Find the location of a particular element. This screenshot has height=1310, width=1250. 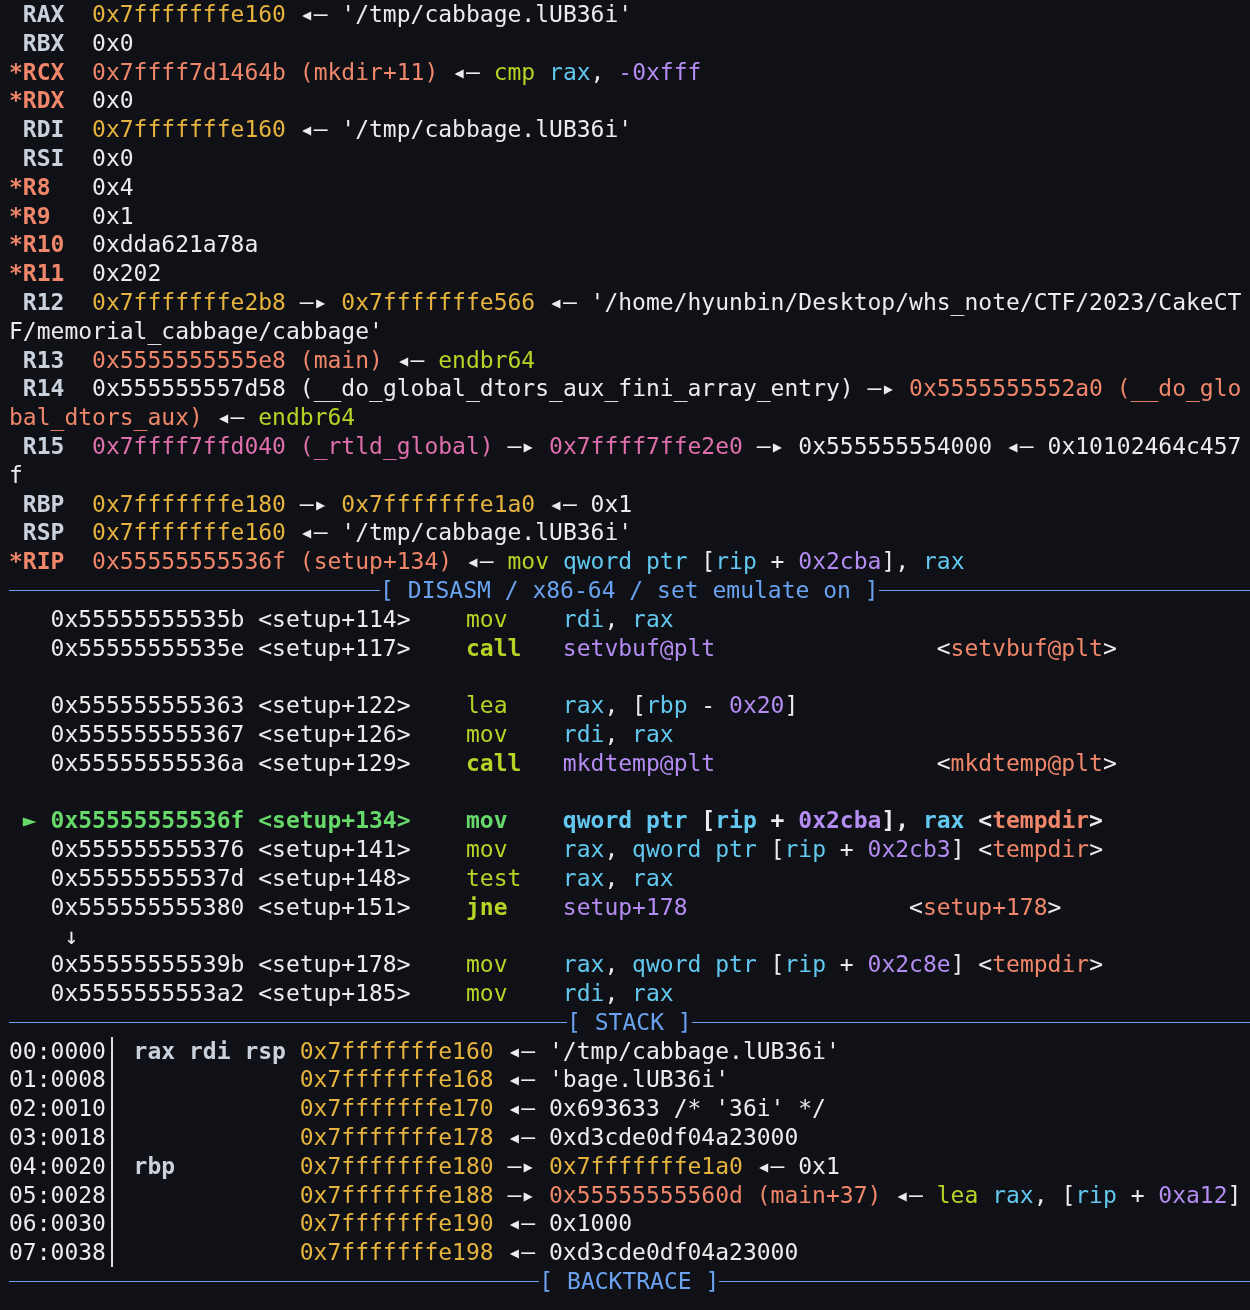

symbol-text: setvbuf@plt is located at coordinates (1026, 647).